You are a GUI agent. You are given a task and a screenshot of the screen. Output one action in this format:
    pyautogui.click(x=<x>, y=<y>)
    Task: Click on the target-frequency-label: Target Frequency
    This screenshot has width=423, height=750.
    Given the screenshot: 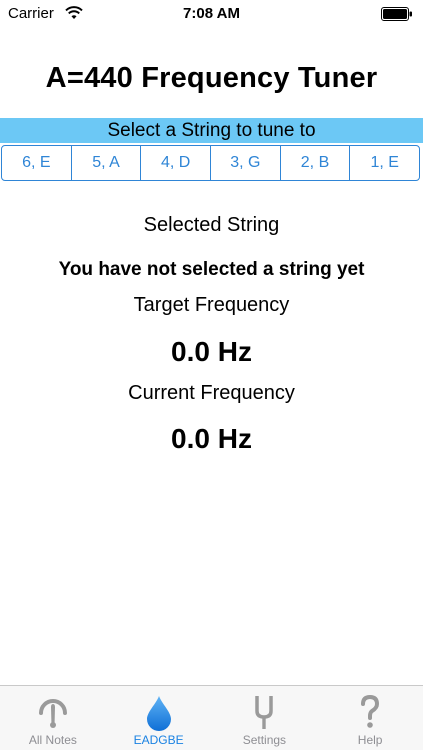 What is the action you would take?
    pyautogui.click(x=211, y=305)
    